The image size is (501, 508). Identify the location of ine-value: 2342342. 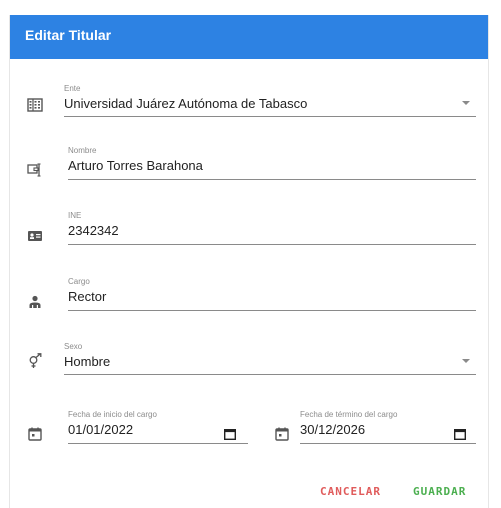
(93, 230).